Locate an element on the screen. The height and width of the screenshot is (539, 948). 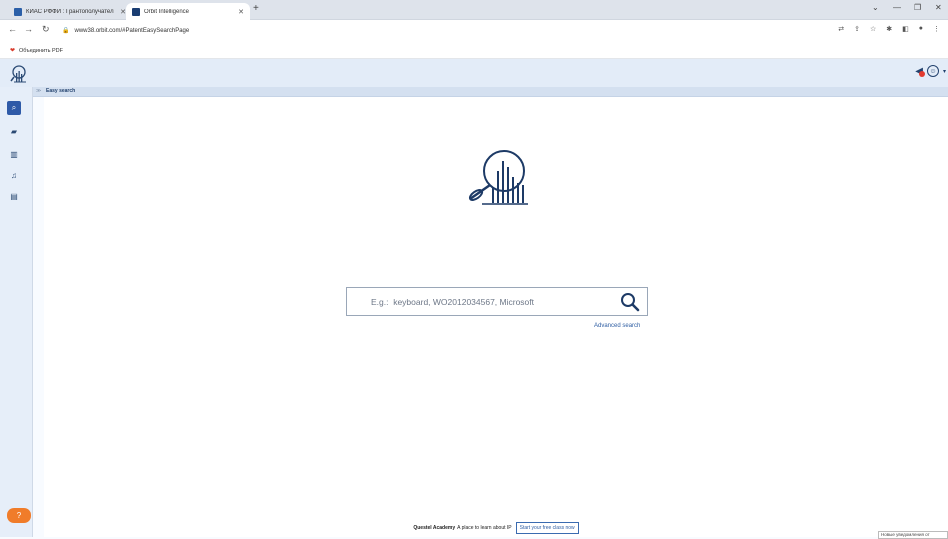
share-icon: ⇪ is located at coordinates (857, 29).